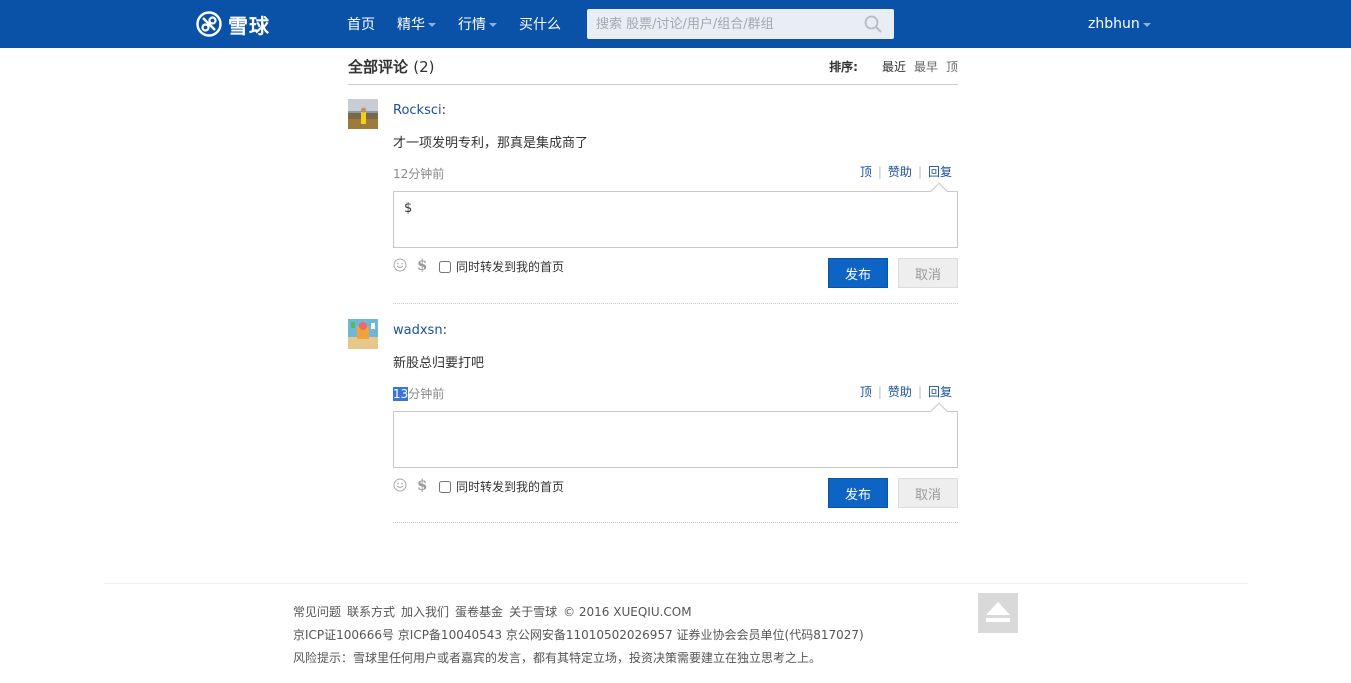 This screenshot has width=1351, height=683. What do you see at coordinates (653, 66) in the screenshot?
I see `comments-header: 全部评论 (2) 排序: 最近 最早 顶` at bounding box center [653, 66].